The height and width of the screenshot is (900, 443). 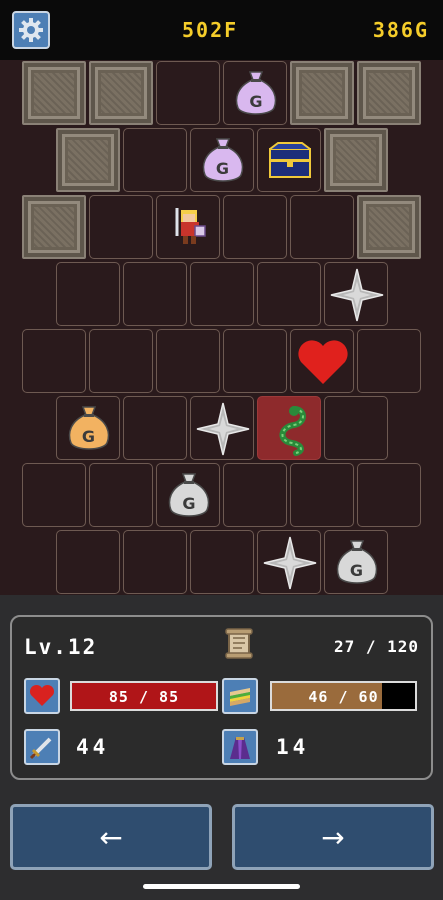 I want to click on hero-tile, so click(x=188, y=227).